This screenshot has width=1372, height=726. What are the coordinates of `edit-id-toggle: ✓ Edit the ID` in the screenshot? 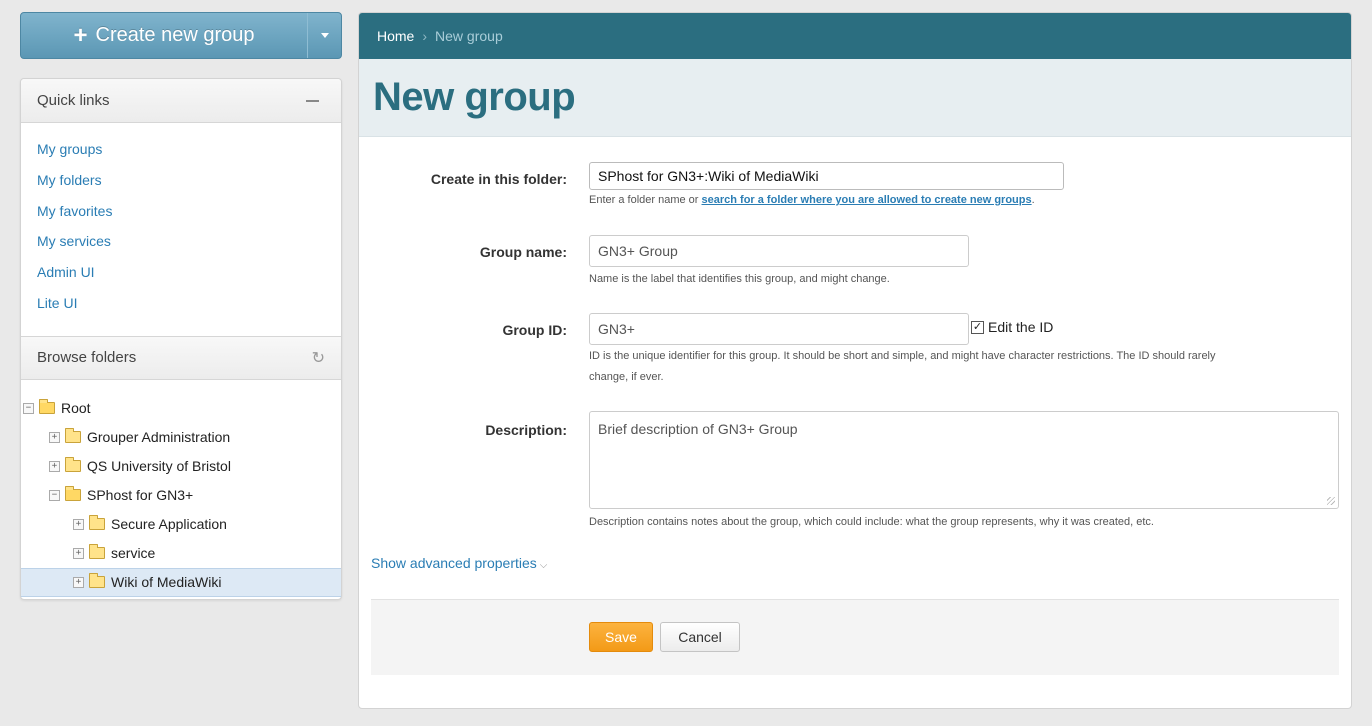 It's located at (1012, 327).